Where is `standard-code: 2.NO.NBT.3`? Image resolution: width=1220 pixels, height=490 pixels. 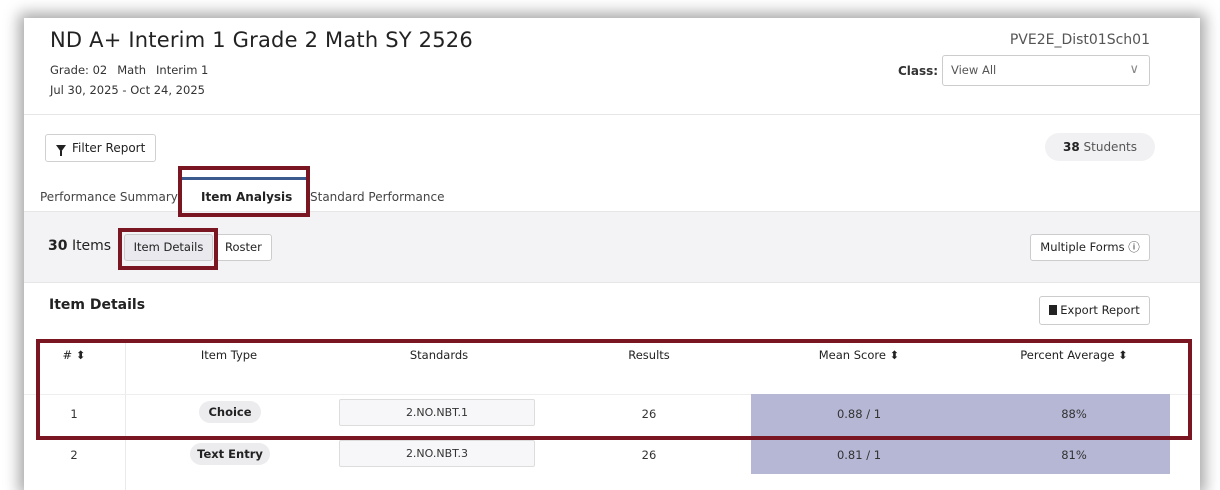
standard-code: 2.NO.NBT.3 is located at coordinates (437, 453).